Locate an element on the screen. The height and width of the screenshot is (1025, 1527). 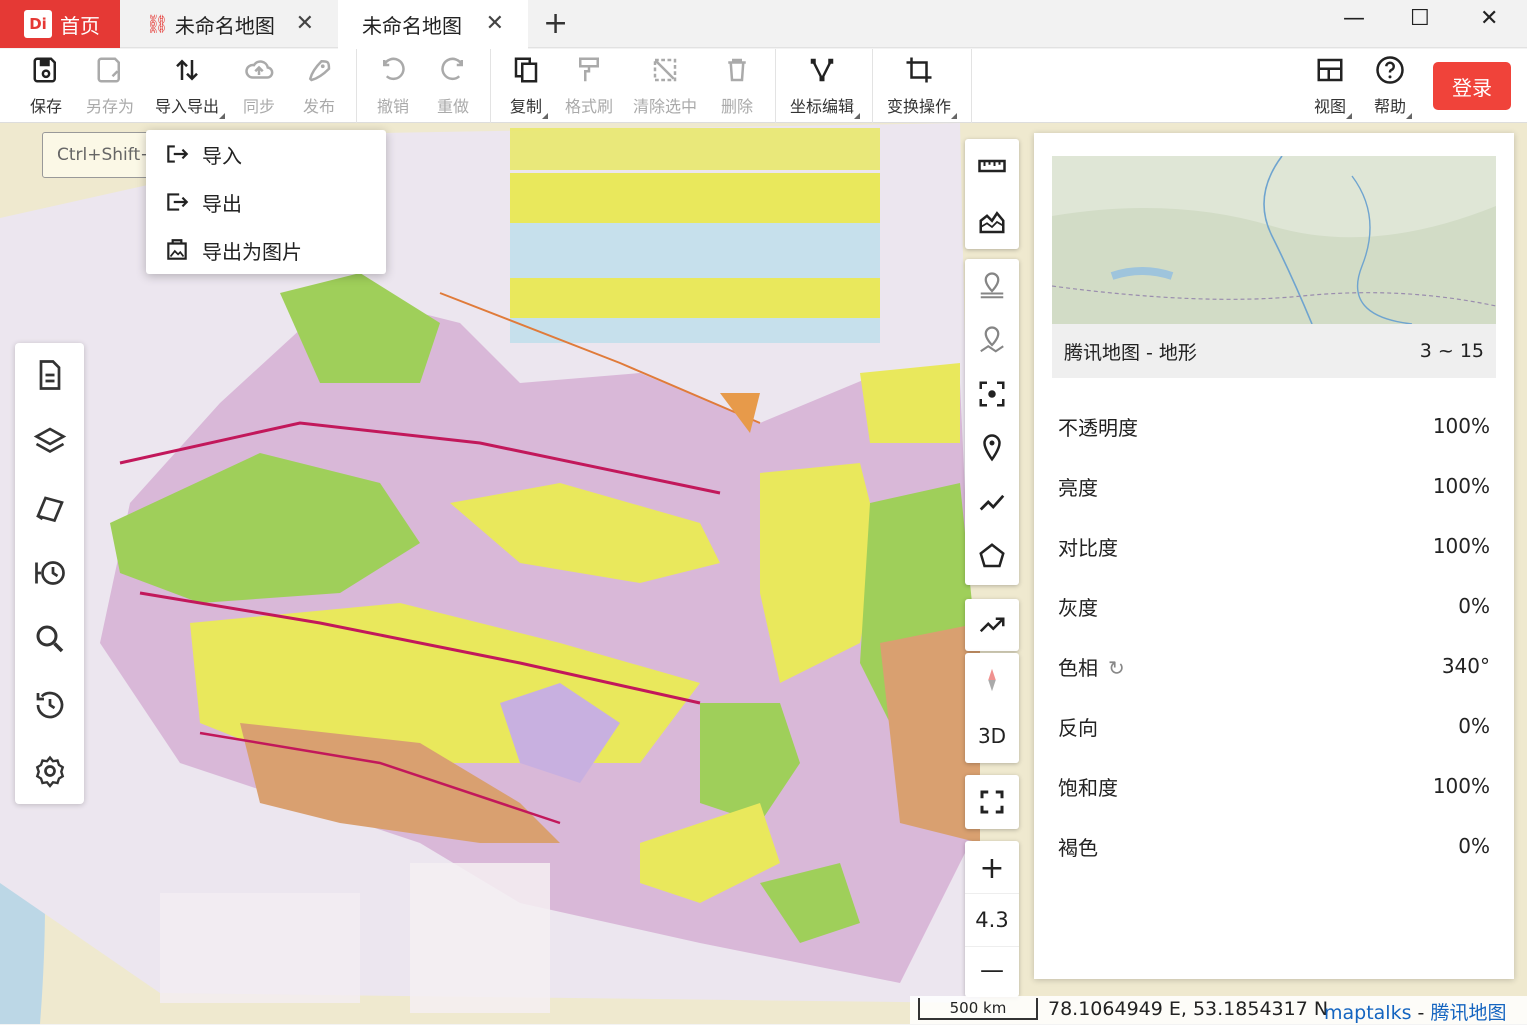
copy-button: 复制 is located at coordinates (529, 87).